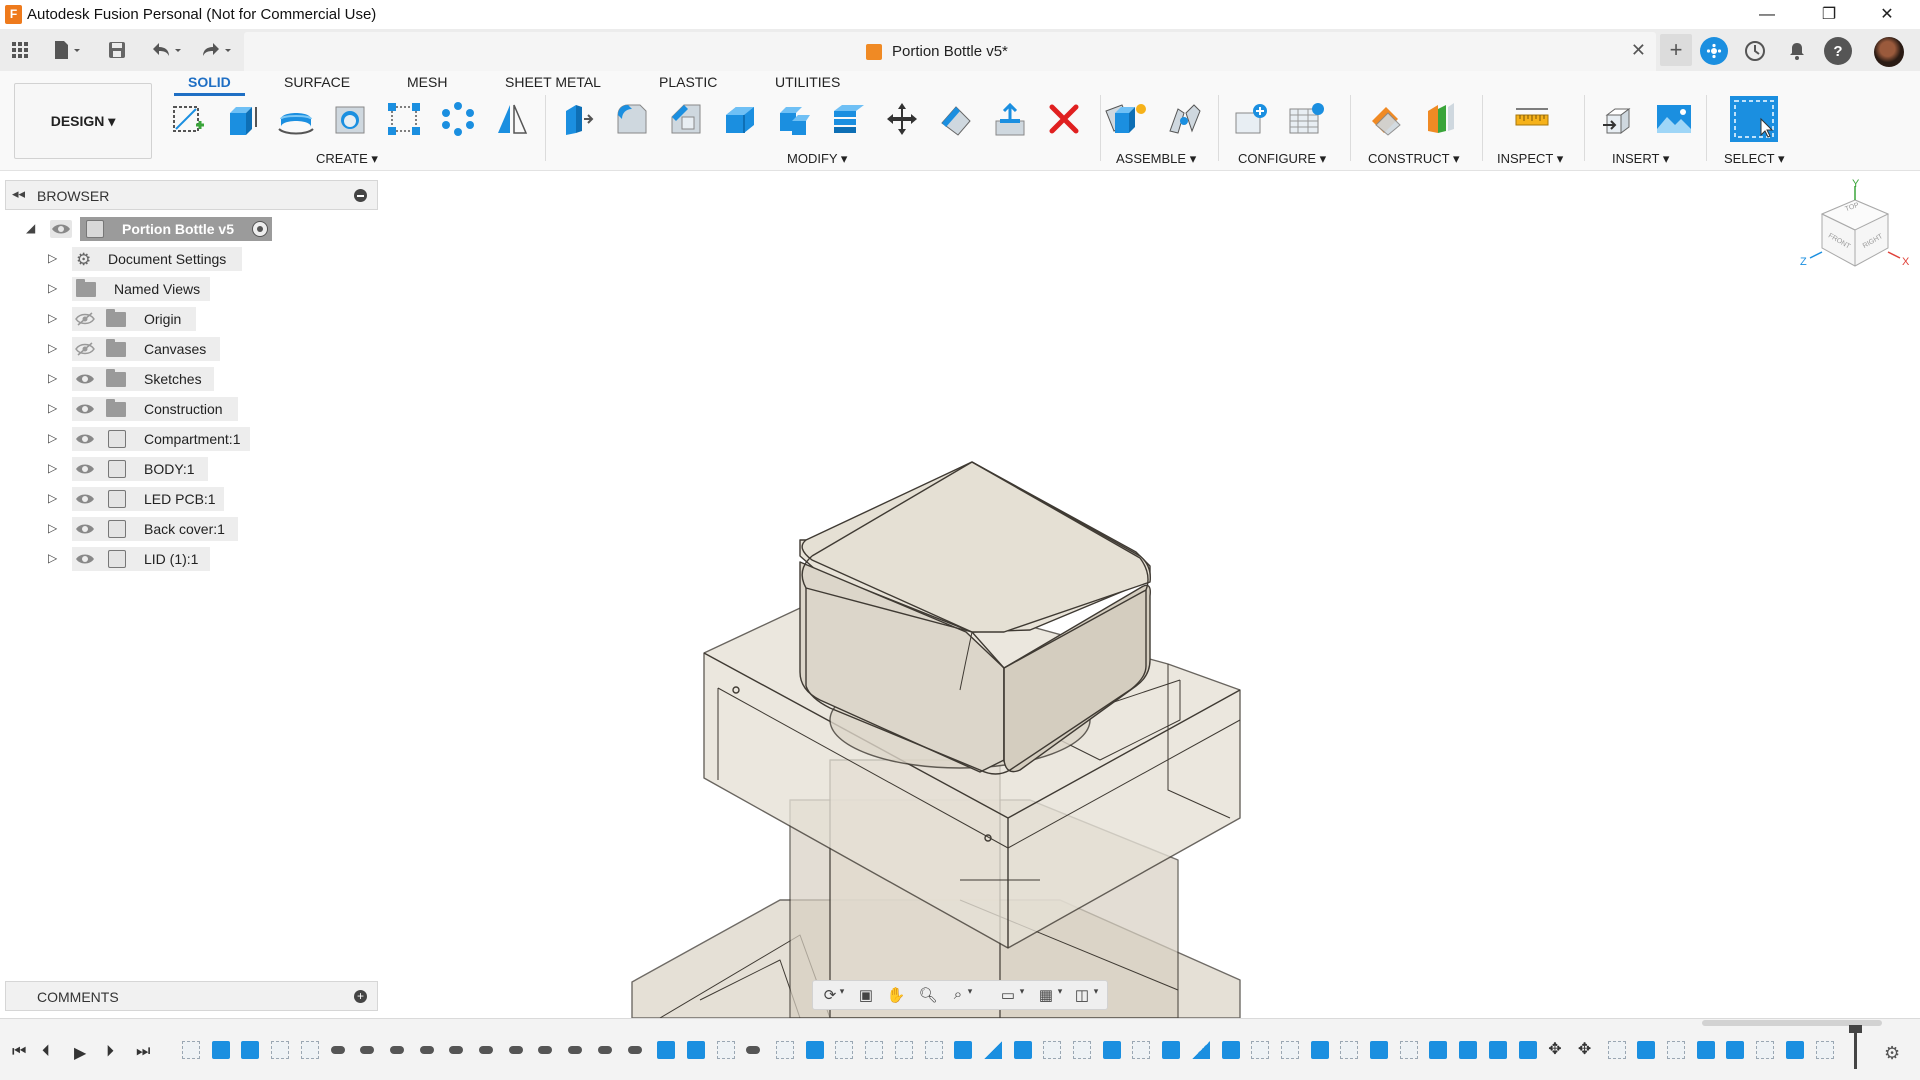  Describe the element at coordinates (1676, 50) in the screenshot. I see `new-tab-plus-icon: +` at that location.